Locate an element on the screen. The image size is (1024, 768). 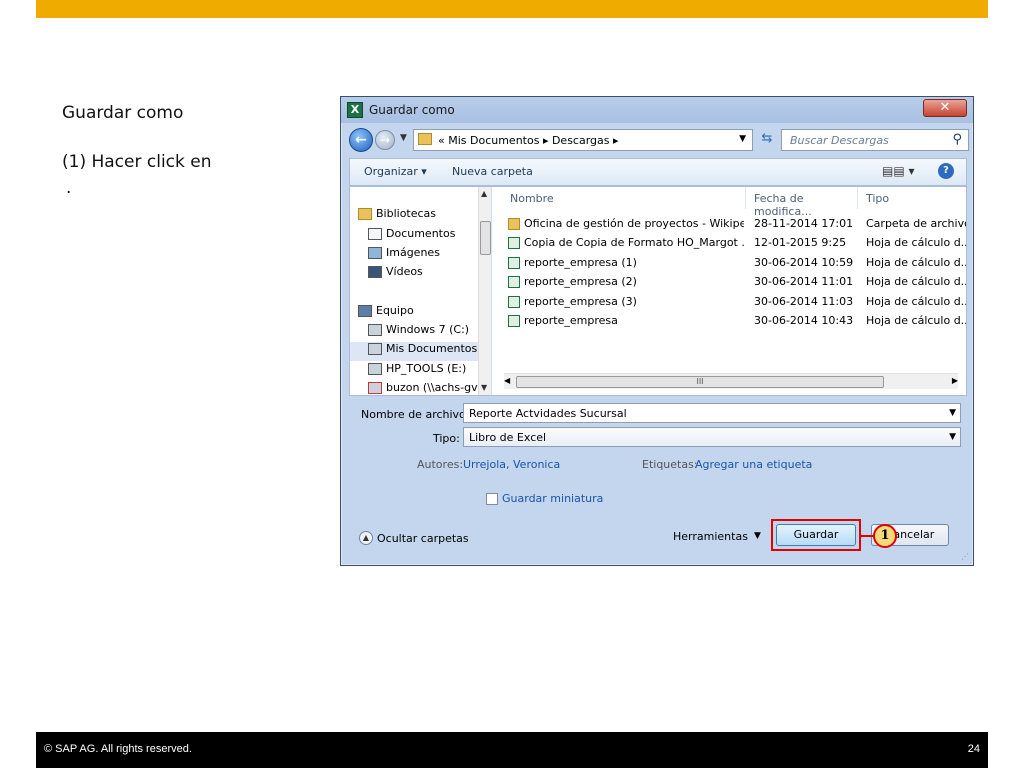
filename-input: Reporte Actvidades Sucursal ▼ is located at coordinates (712, 413).